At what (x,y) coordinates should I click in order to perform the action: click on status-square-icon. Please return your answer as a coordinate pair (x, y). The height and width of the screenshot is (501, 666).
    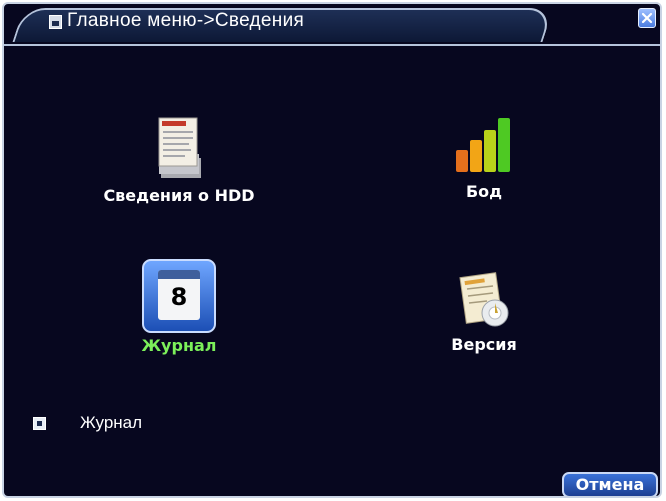
    Looking at the image, I should click on (39, 423).